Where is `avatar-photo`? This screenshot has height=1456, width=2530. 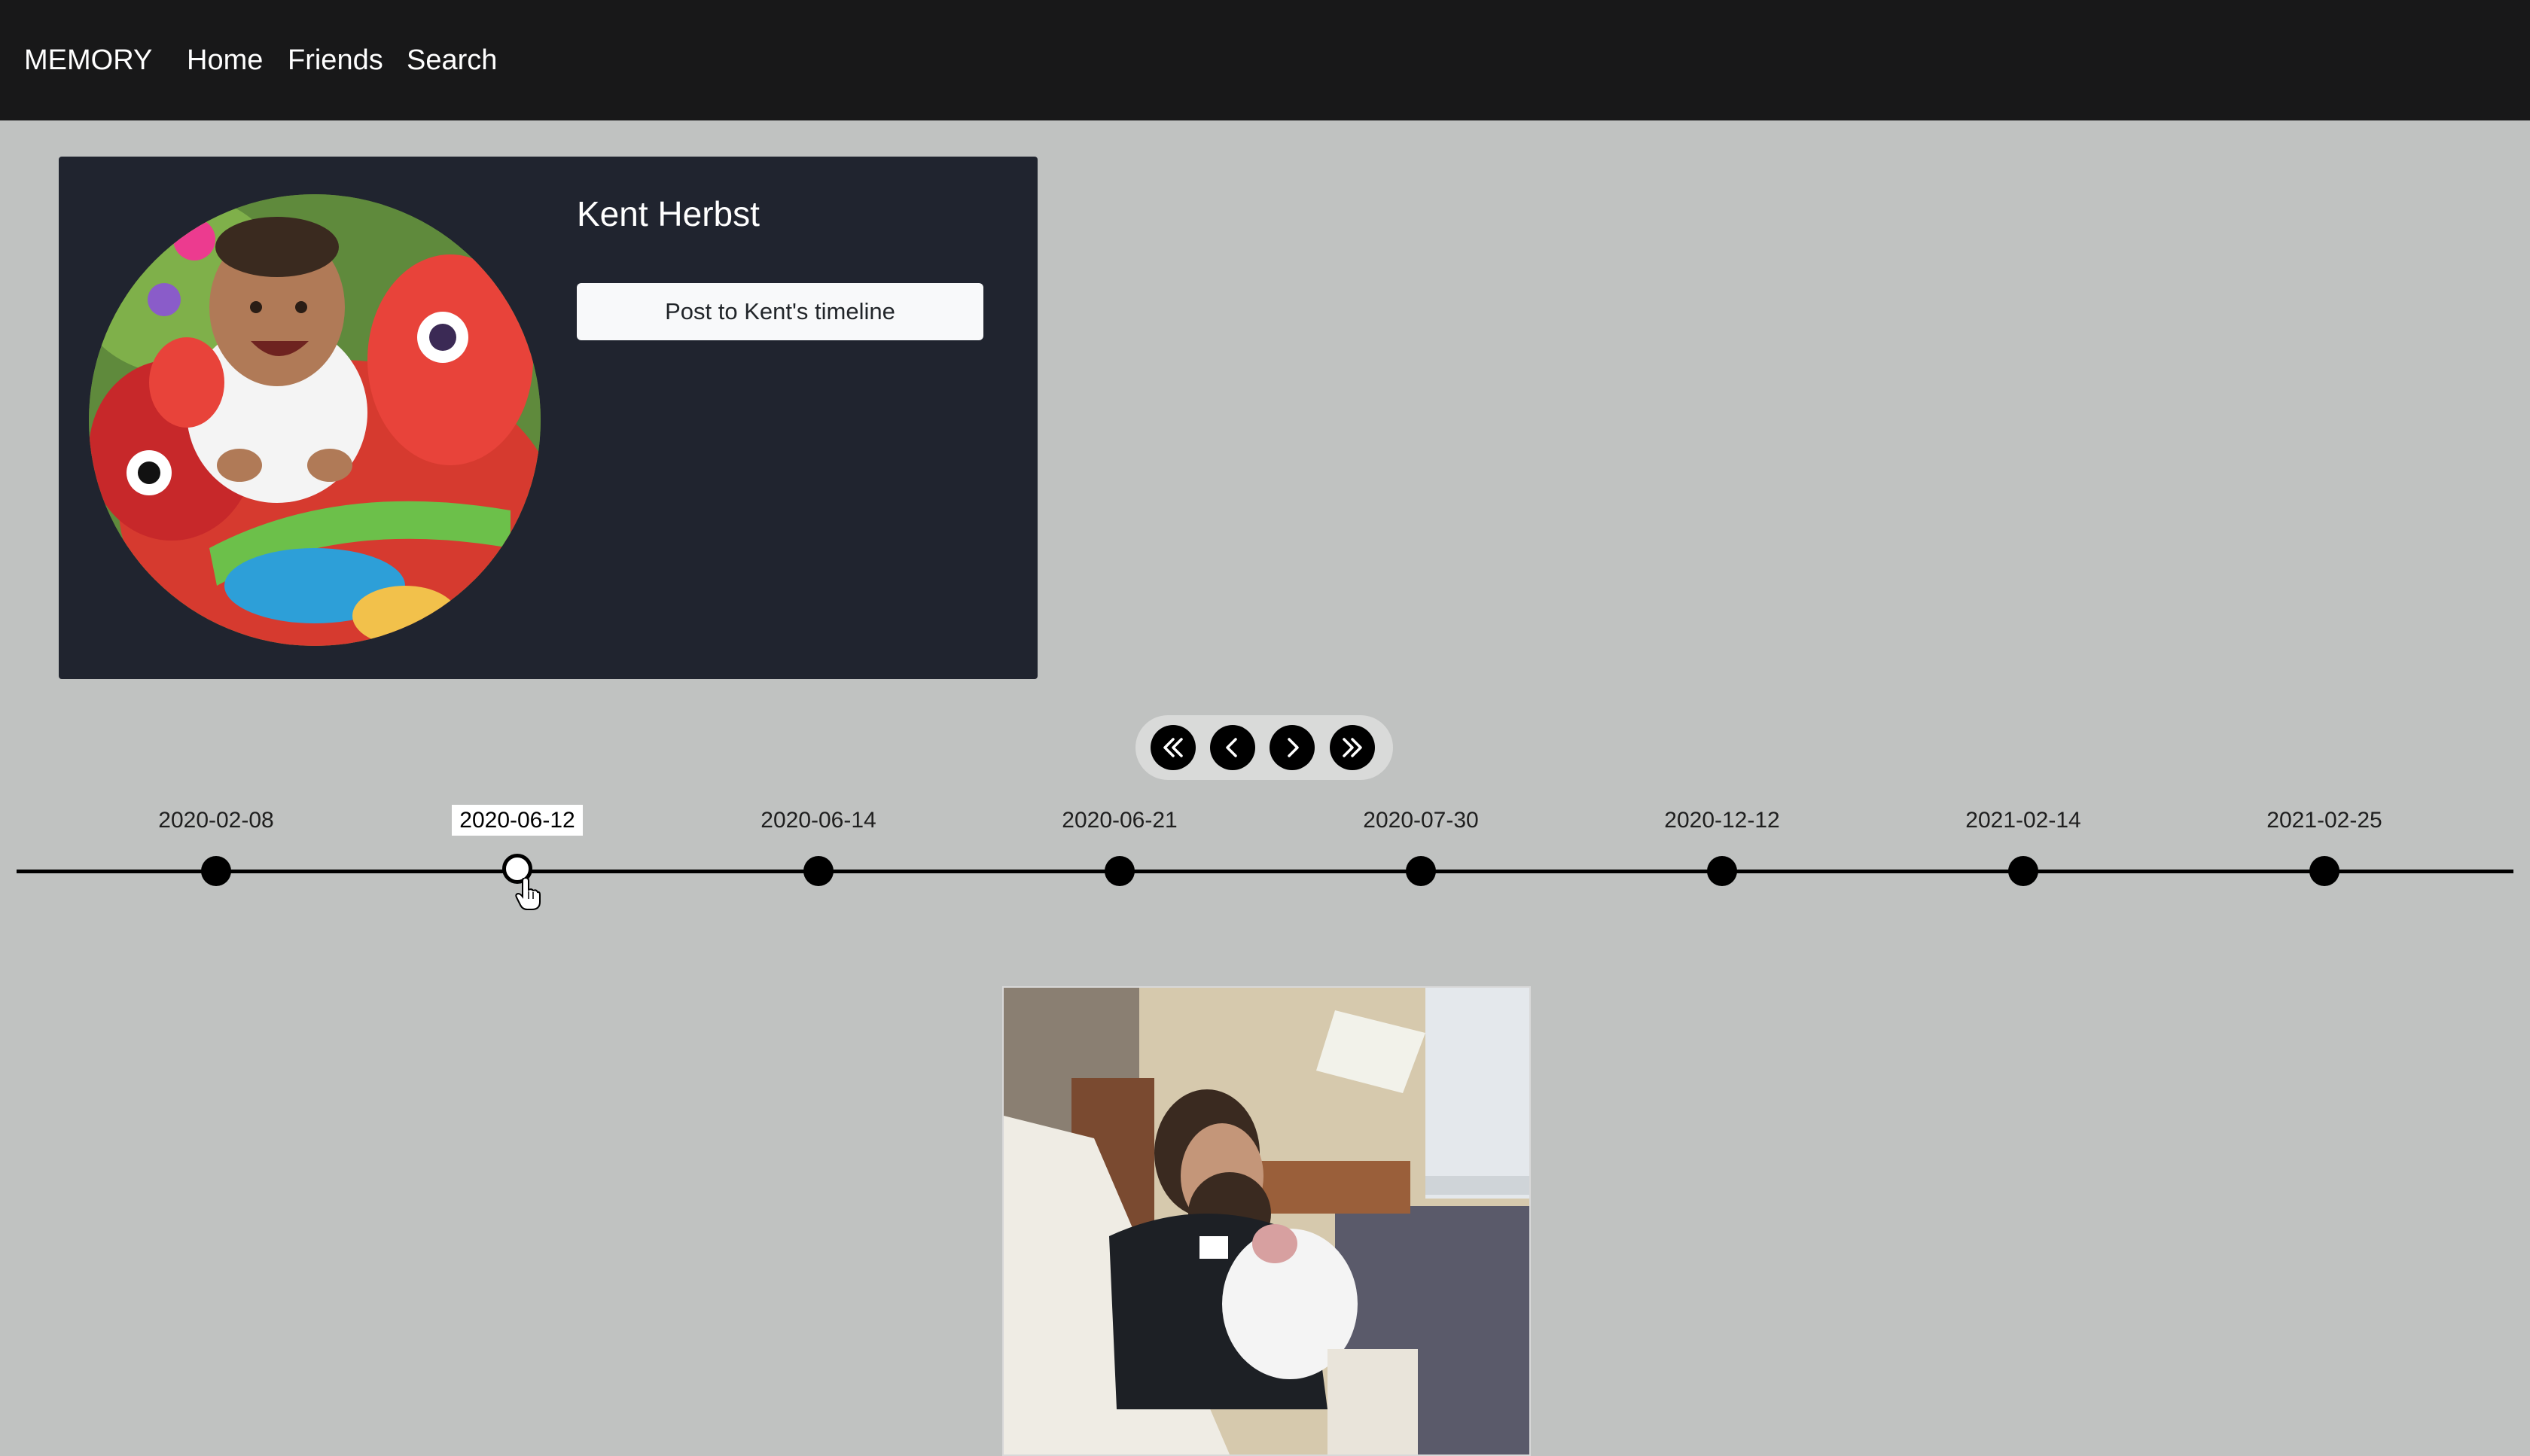 avatar-photo is located at coordinates (315, 420).